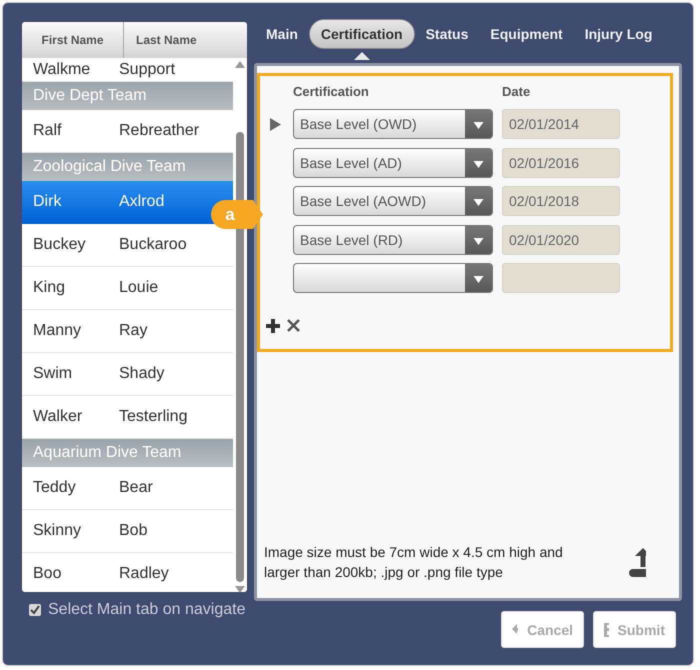 The width and height of the screenshot is (700, 670). I want to click on date-field: 02/01/2014, so click(561, 124).